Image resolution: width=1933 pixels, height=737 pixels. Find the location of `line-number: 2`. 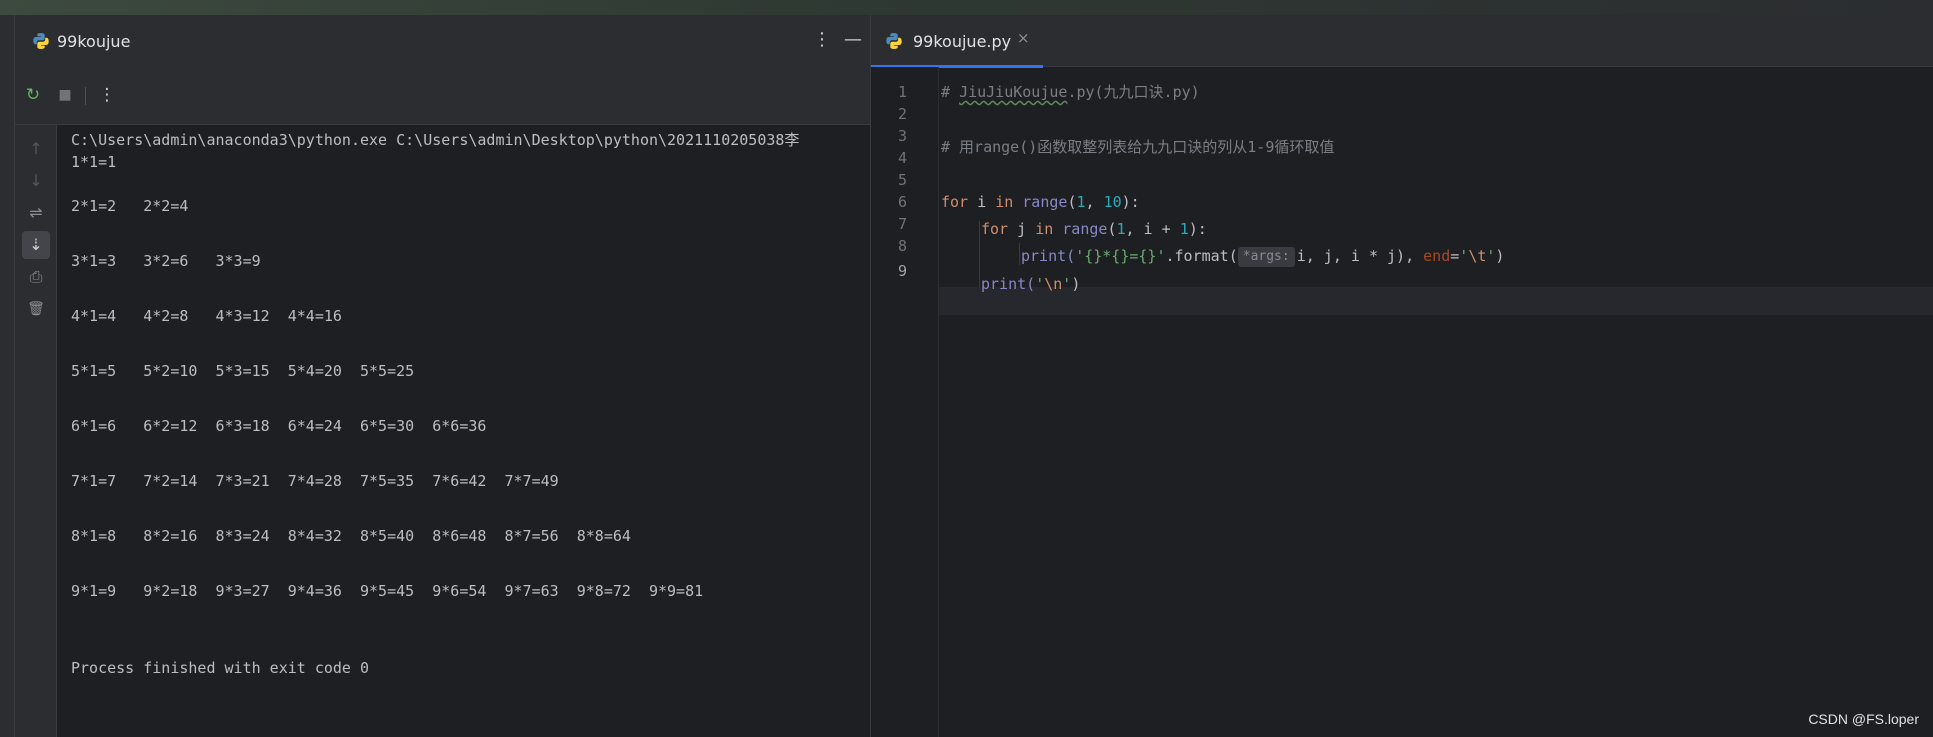

line-number: 2 is located at coordinates (889, 114).